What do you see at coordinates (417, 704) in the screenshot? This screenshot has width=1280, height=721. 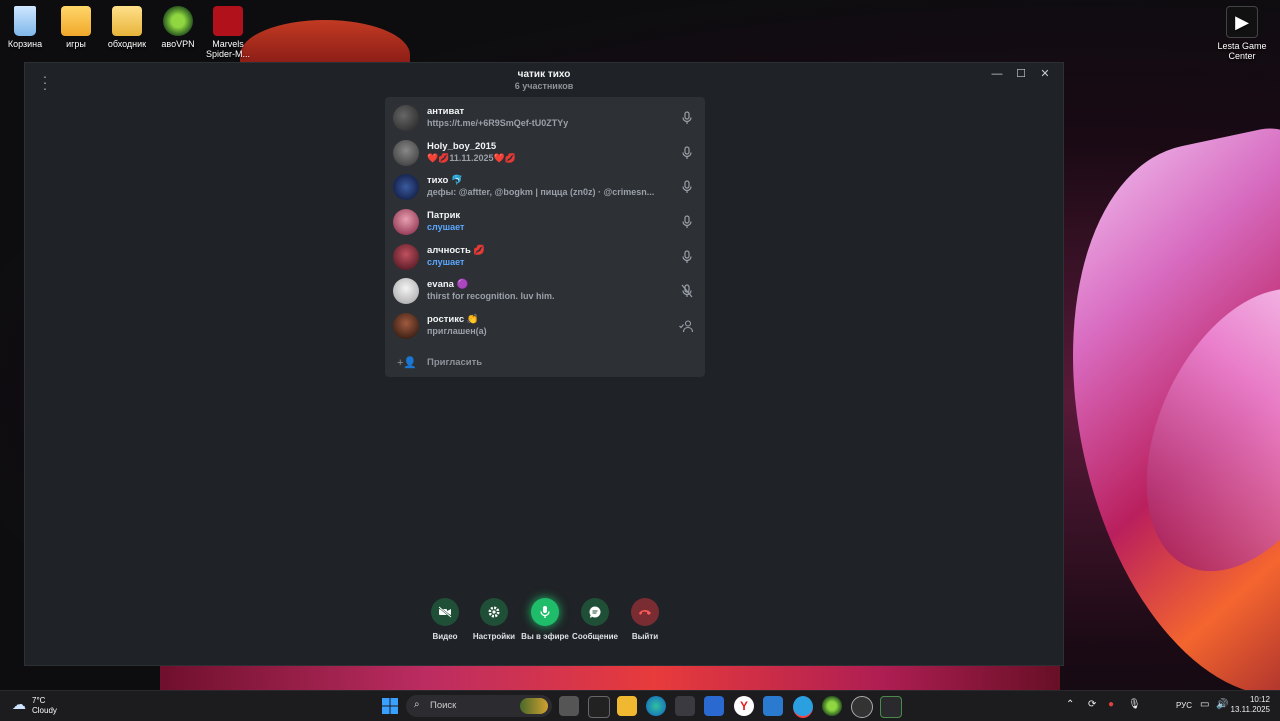 I see `search-icon: ⌕` at bounding box center [417, 704].